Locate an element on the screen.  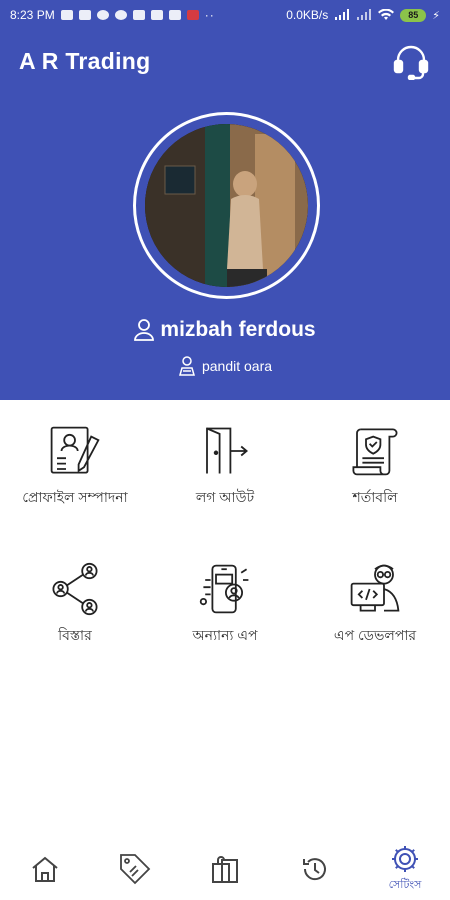
menu-logout: লগ আউট is located at coordinates (225, 455).